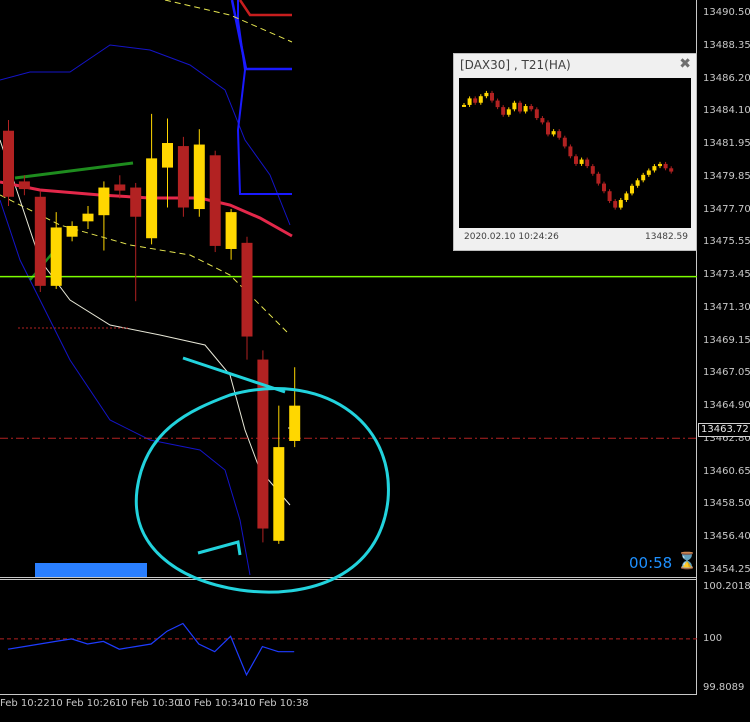 This screenshot has width=750, height=722. I want to click on current-price-label: 13463.72, so click(724, 430).